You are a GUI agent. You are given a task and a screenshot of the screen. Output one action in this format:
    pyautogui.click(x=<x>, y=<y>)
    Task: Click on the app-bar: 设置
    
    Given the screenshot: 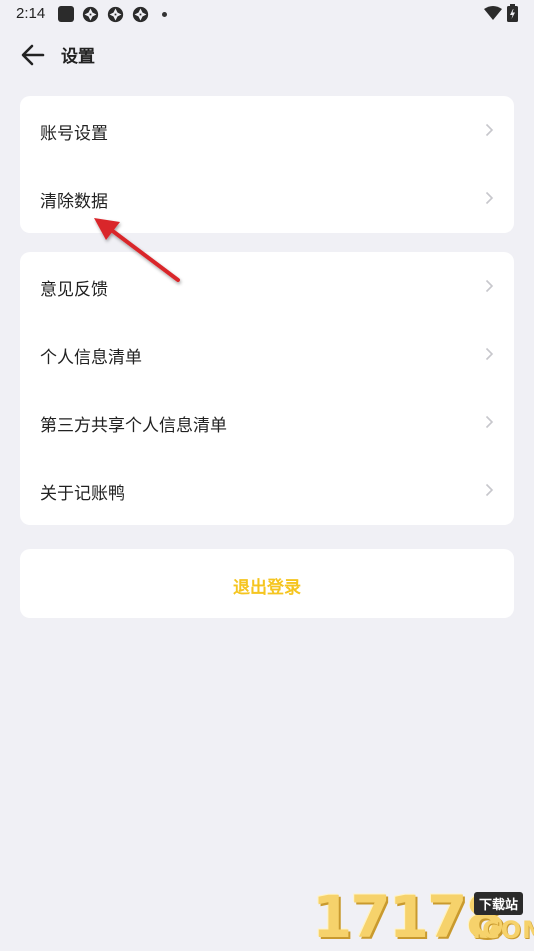 What is the action you would take?
    pyautogui.click(x=267, y=55)
    